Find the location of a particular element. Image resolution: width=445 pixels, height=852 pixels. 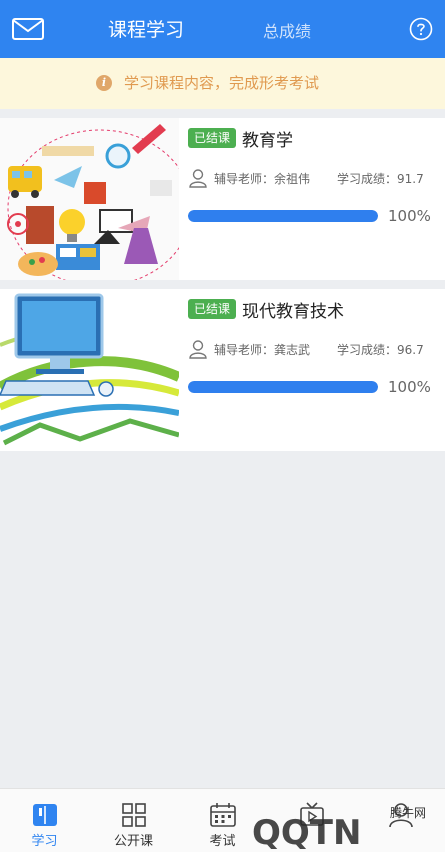

tab-open-course: 公开课 is located at coordinates (133, 820).